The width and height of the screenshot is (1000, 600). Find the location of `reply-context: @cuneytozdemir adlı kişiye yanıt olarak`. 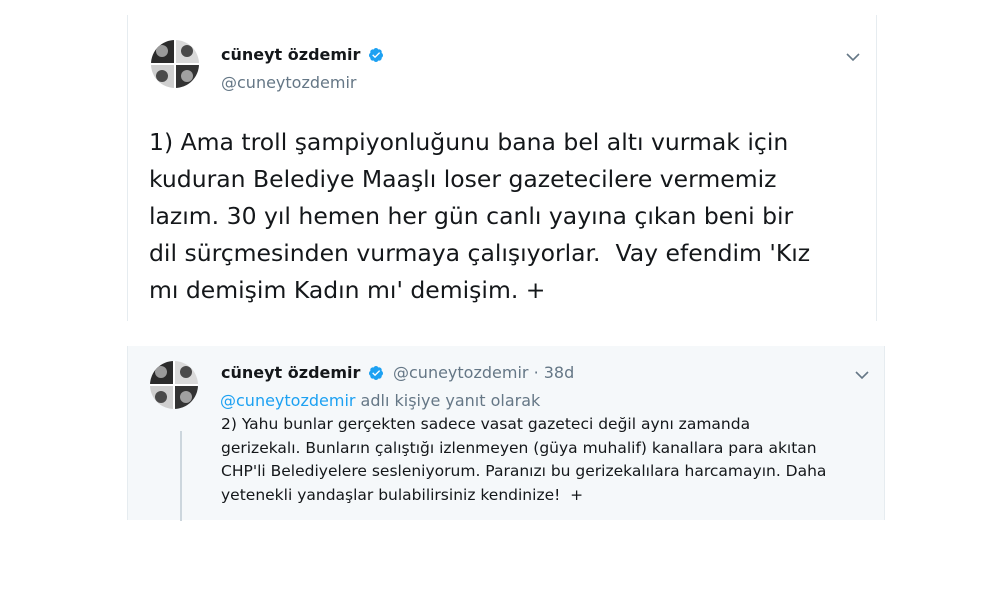

reply-context: @cuneytozdemir adlı kişiye yanıt olarak is located at coordinates (380, 400).